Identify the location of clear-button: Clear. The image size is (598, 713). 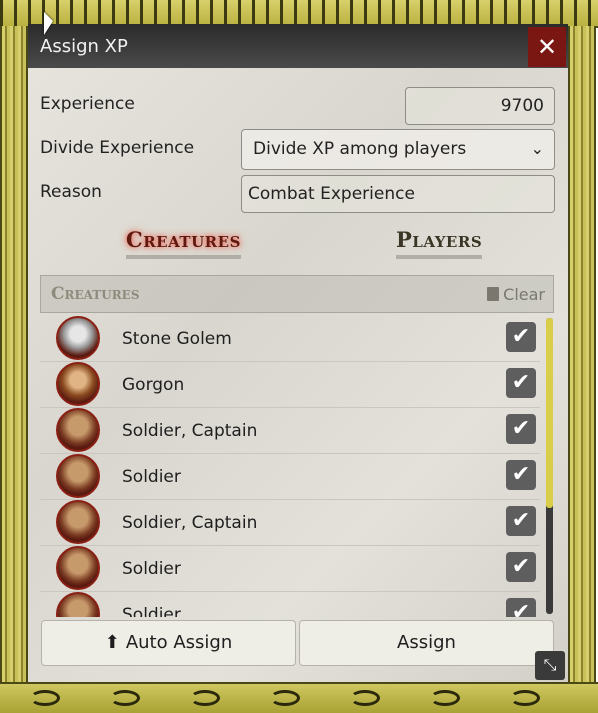
(516, 294).